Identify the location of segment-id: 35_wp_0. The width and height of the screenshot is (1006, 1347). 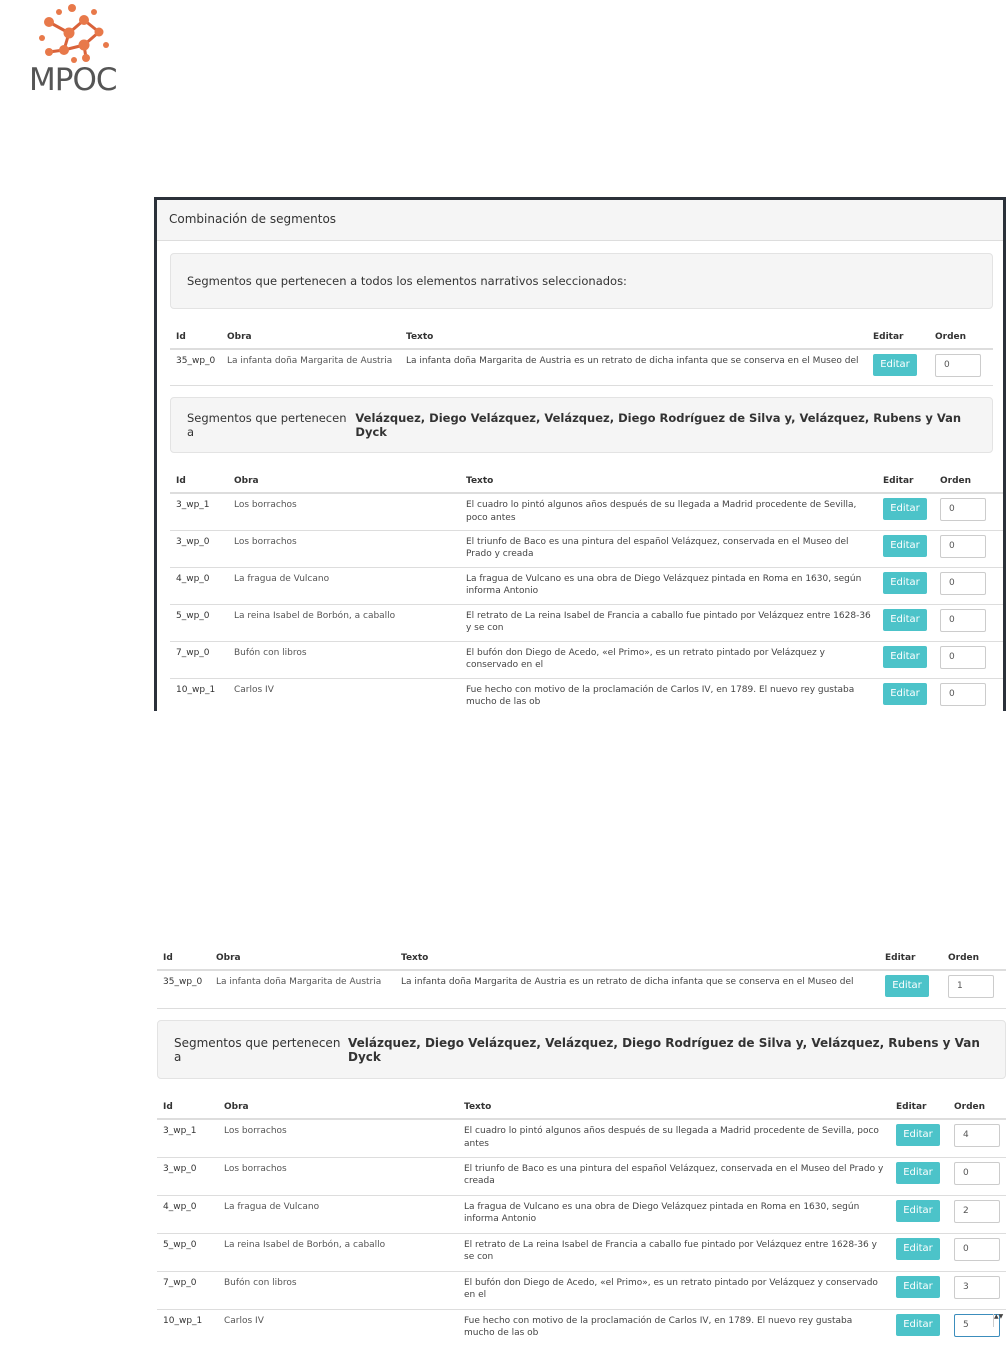
(195, 367).